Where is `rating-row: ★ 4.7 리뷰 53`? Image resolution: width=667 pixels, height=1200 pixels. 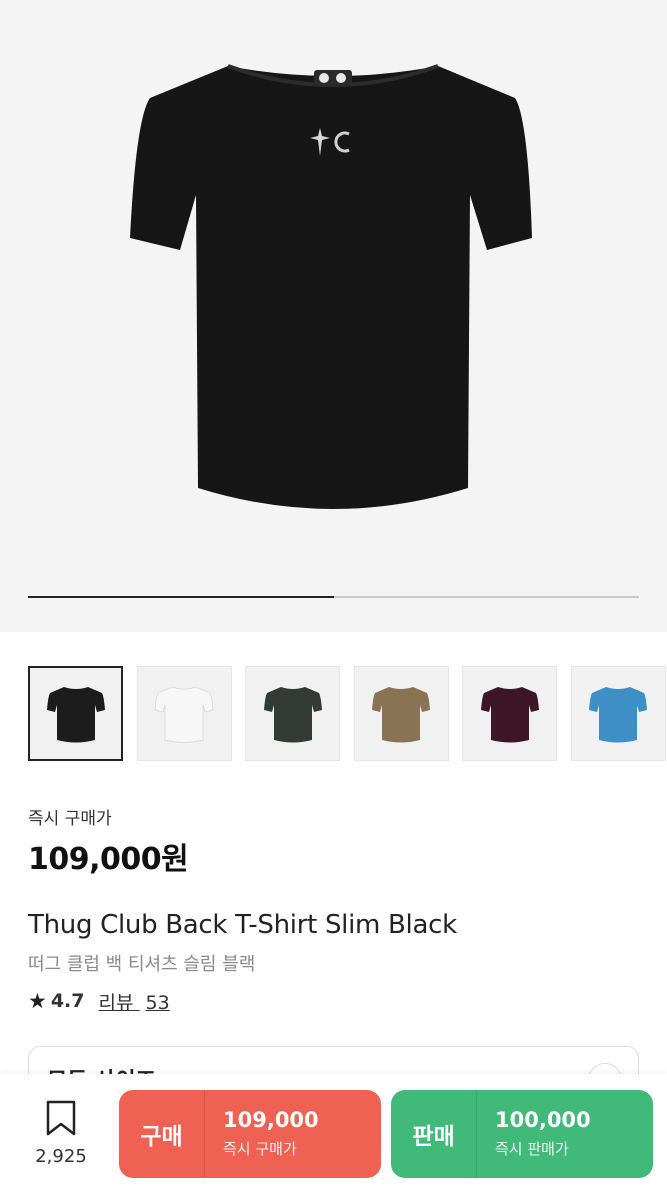 rating-row: ★ 4.7 리뷰 53 is located at coordinates (99, 1001).